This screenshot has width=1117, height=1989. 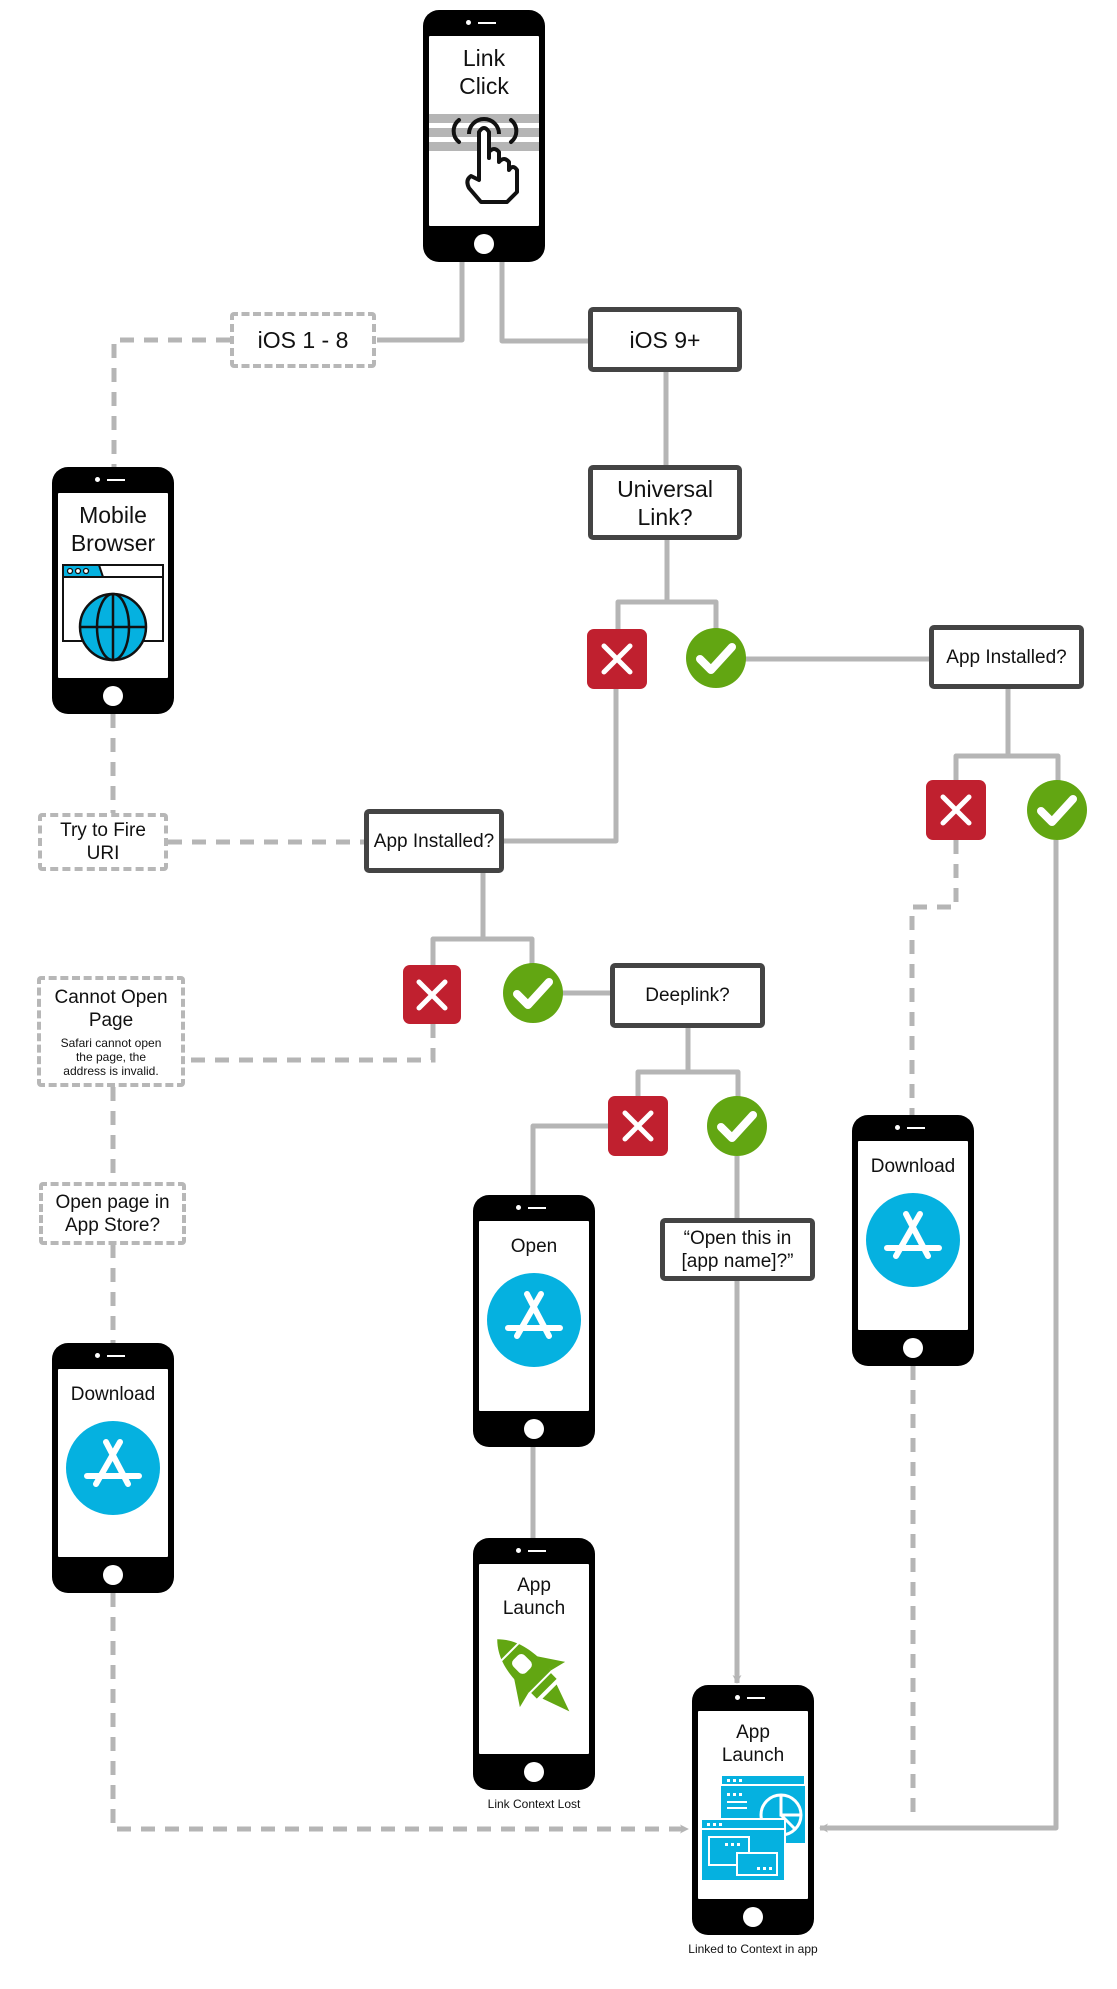 What do you see at coordinates (570, 1160) in the screenshot?
I see `wire-deeplink-no-open` at bounding box center [570, 1160].